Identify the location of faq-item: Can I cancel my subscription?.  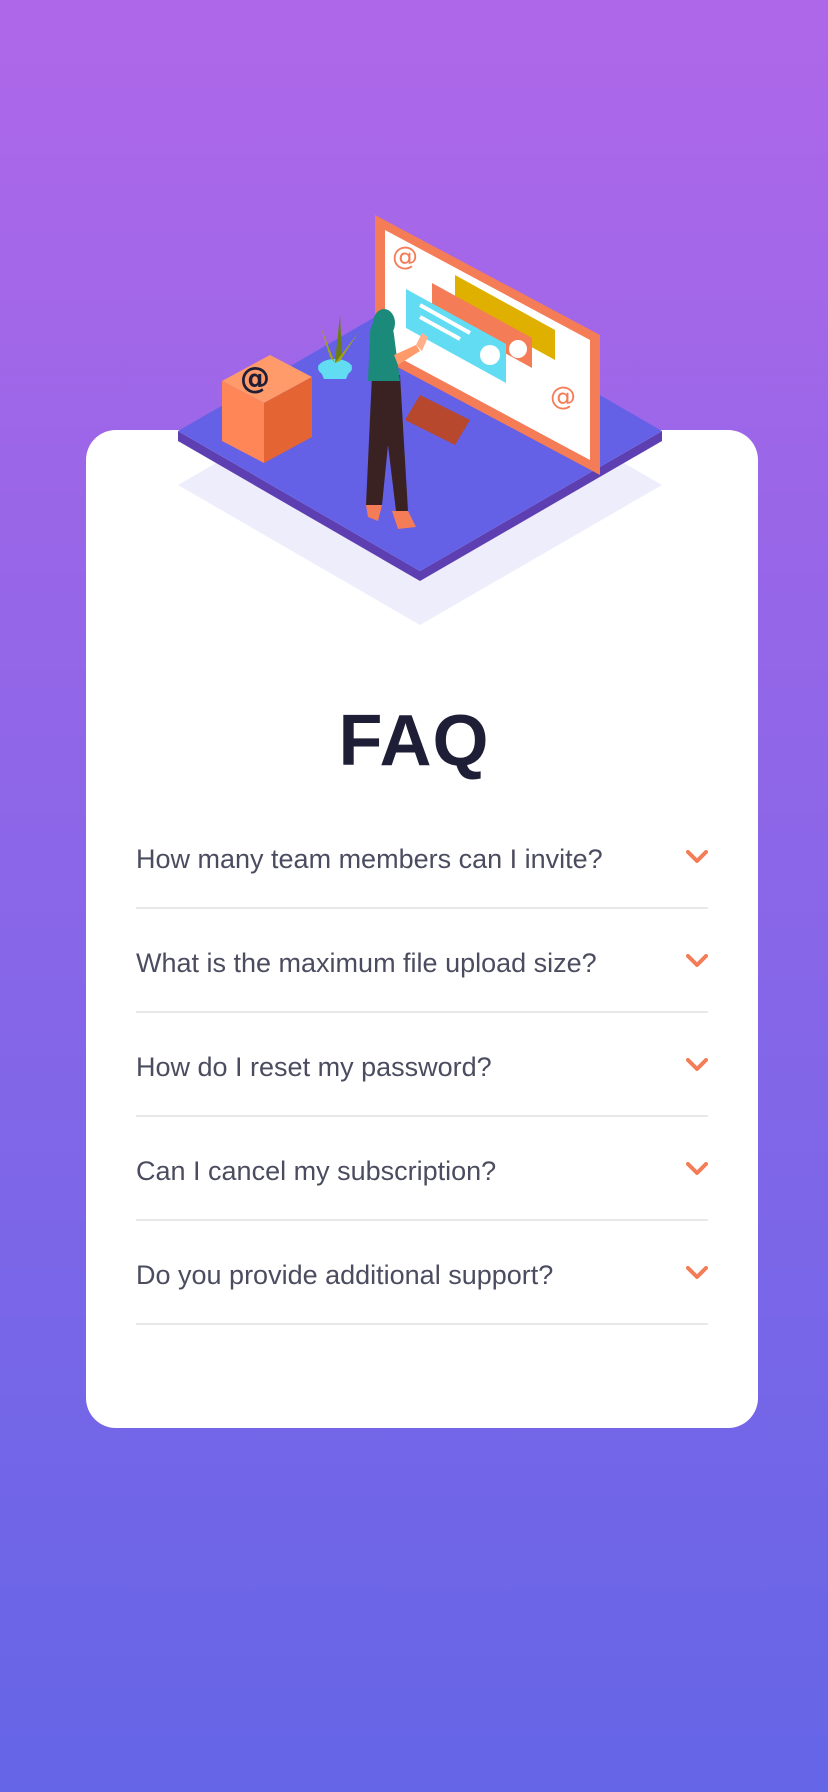
(422, 1169).